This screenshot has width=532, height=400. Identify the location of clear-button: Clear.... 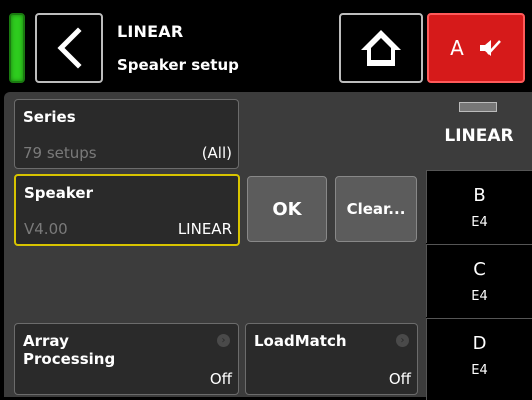
(376, 209).